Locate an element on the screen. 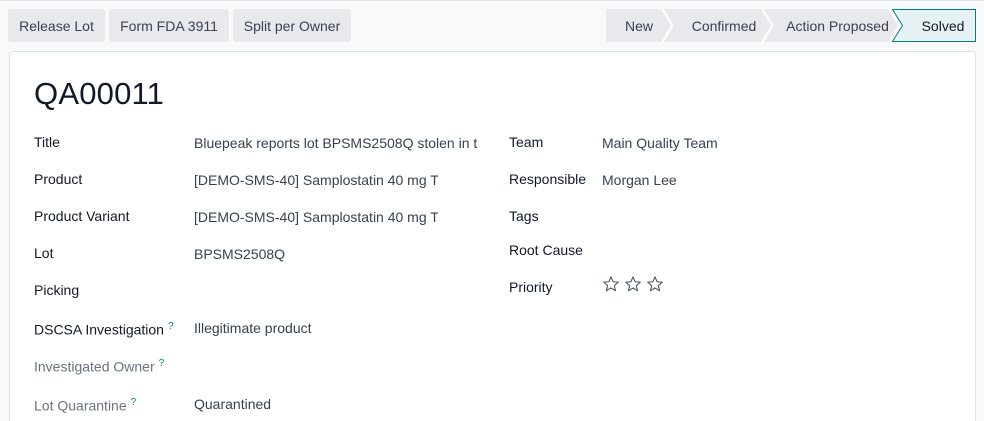 The image size is (984, 421). lot-quarantine-label: Lot Quarantine? is located at coordinates (85, 404).